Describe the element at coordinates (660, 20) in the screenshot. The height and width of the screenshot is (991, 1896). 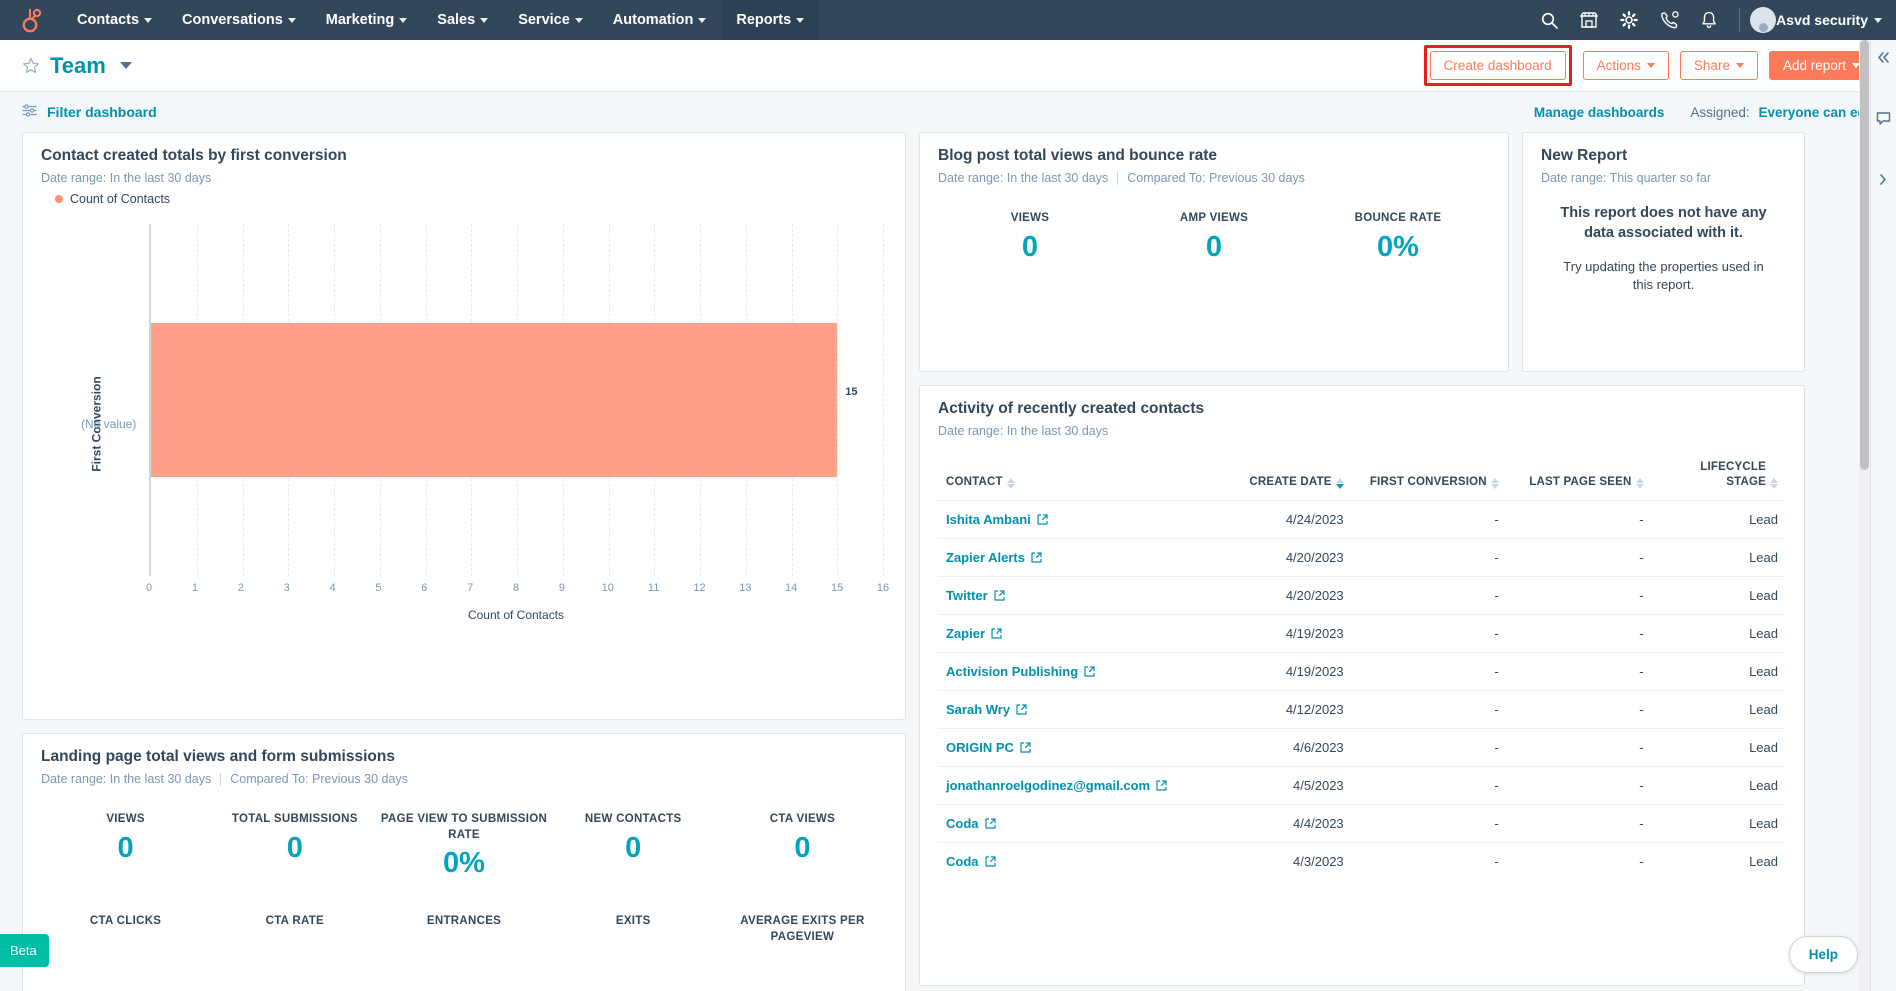
I see `nav-item-automation: Automation` at that location.